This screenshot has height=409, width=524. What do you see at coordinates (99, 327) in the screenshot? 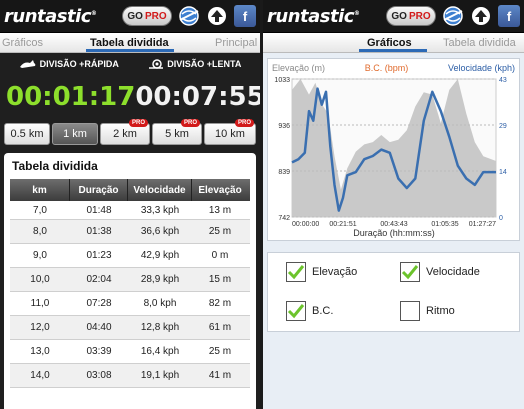
I see `cell-duration: 04:40` at bounding box center [99, 327].